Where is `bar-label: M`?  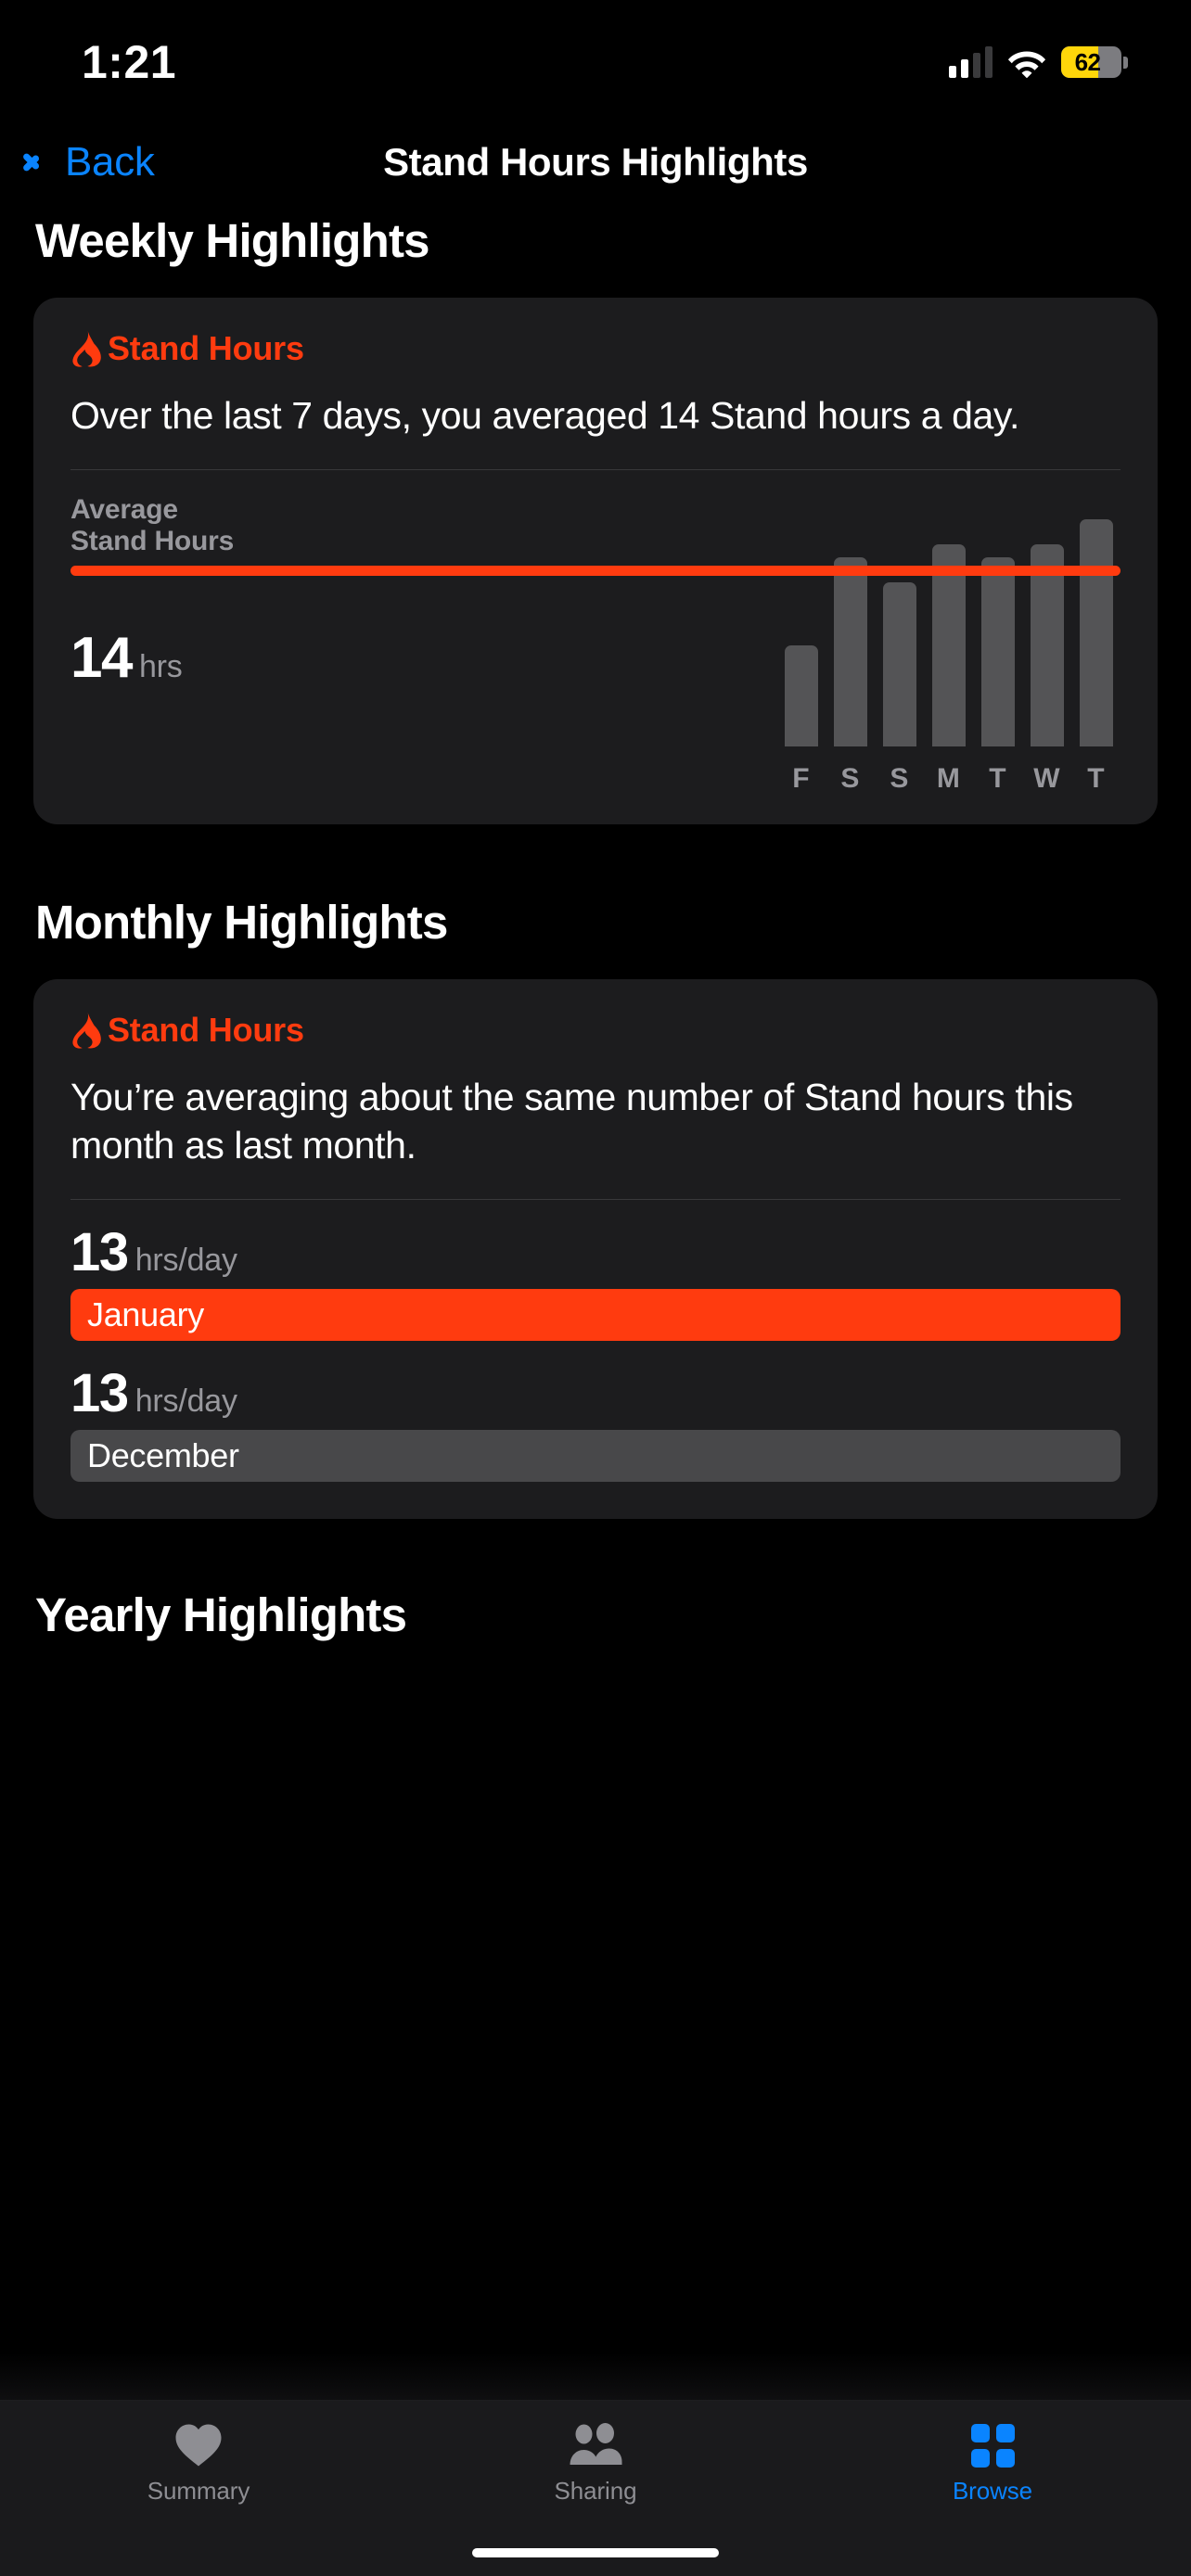
bar-label: M is located at coordinates (948, 779).